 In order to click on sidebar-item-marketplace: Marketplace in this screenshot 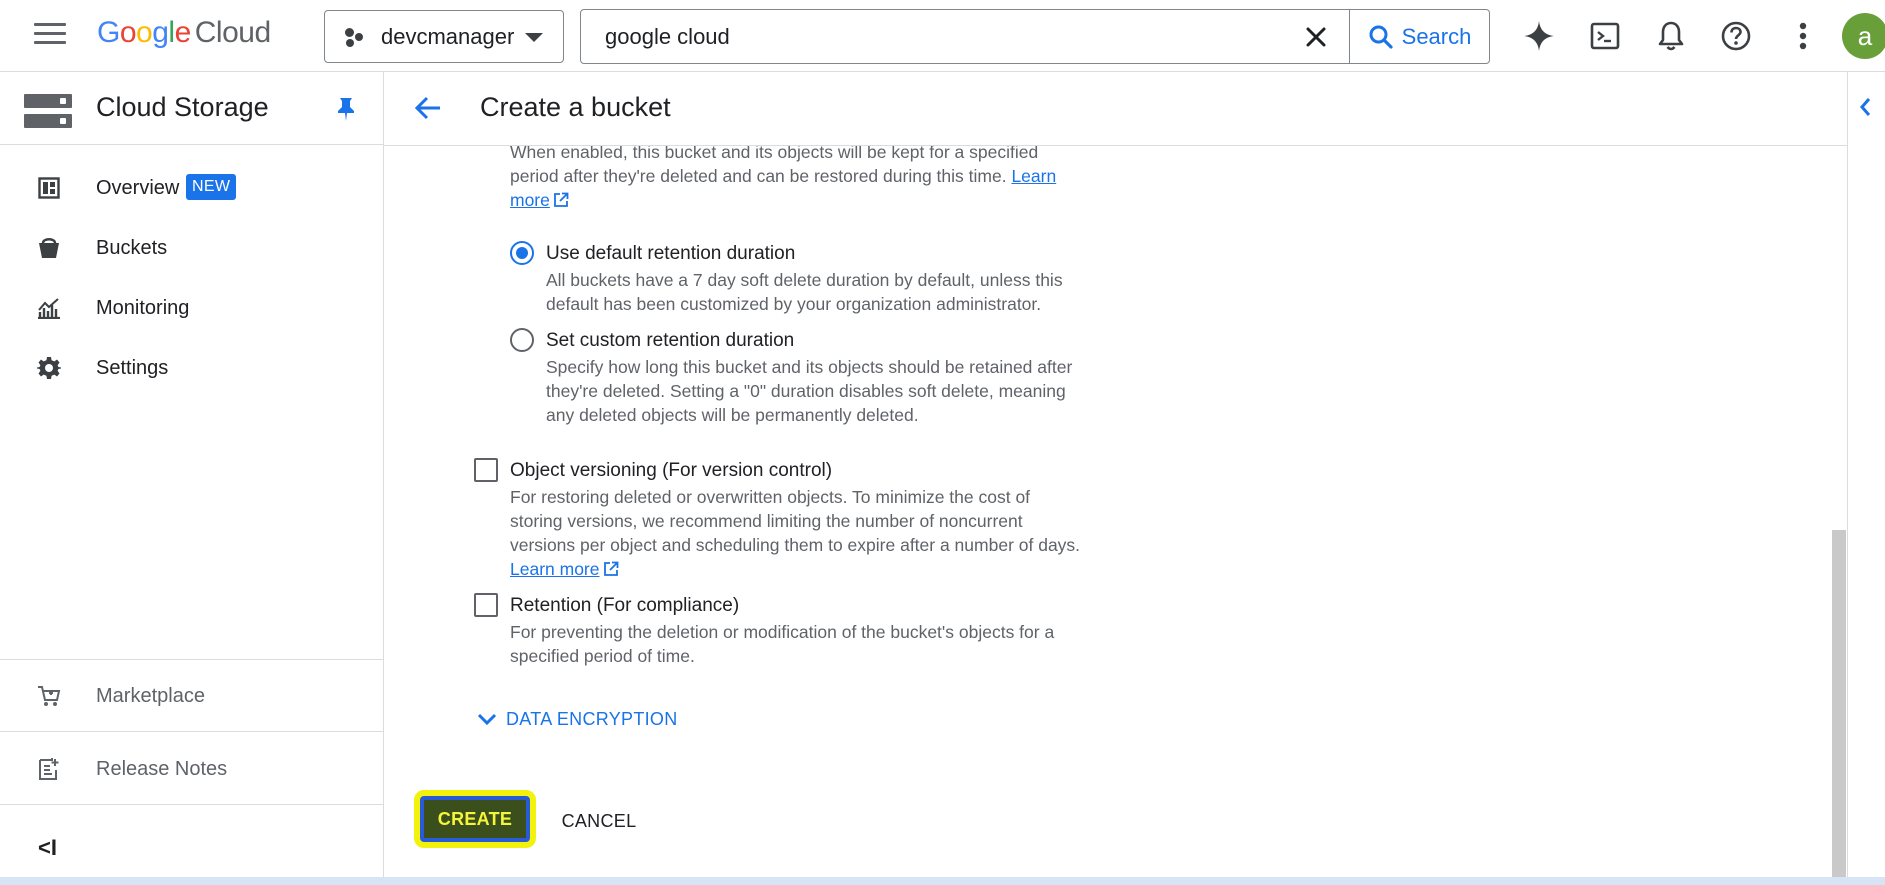, I will do `click(191, 696)`.